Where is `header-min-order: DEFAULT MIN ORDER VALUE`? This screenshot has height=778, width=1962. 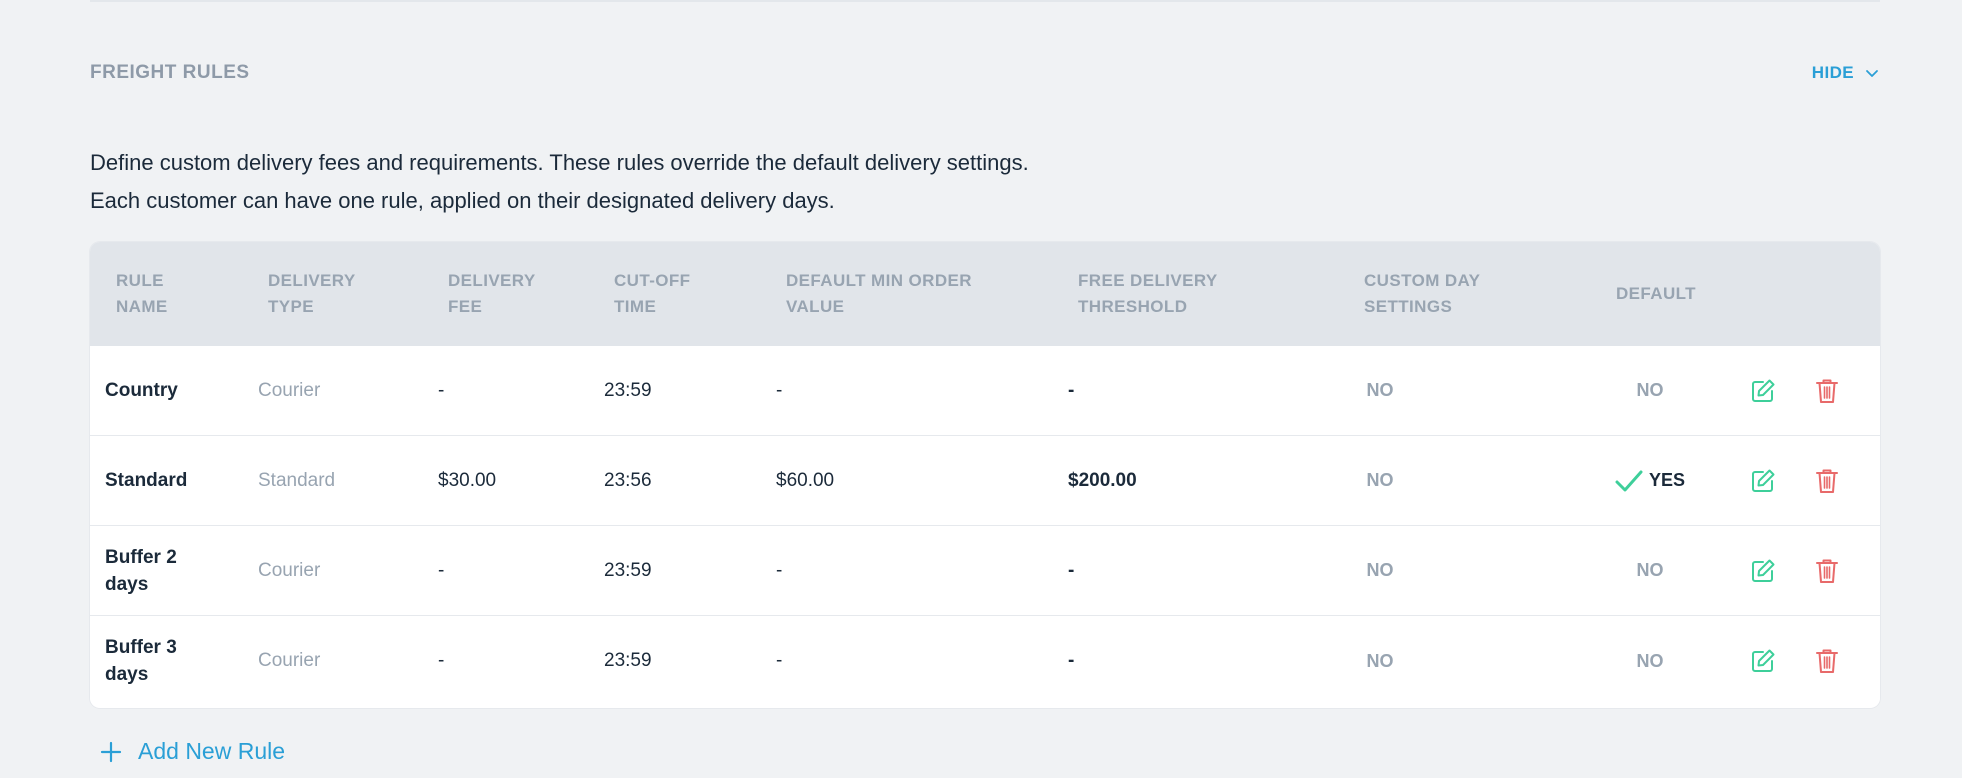
header-min-order: DEFAULT MIN ORDER VALUE is located at coordinates (879, 294).